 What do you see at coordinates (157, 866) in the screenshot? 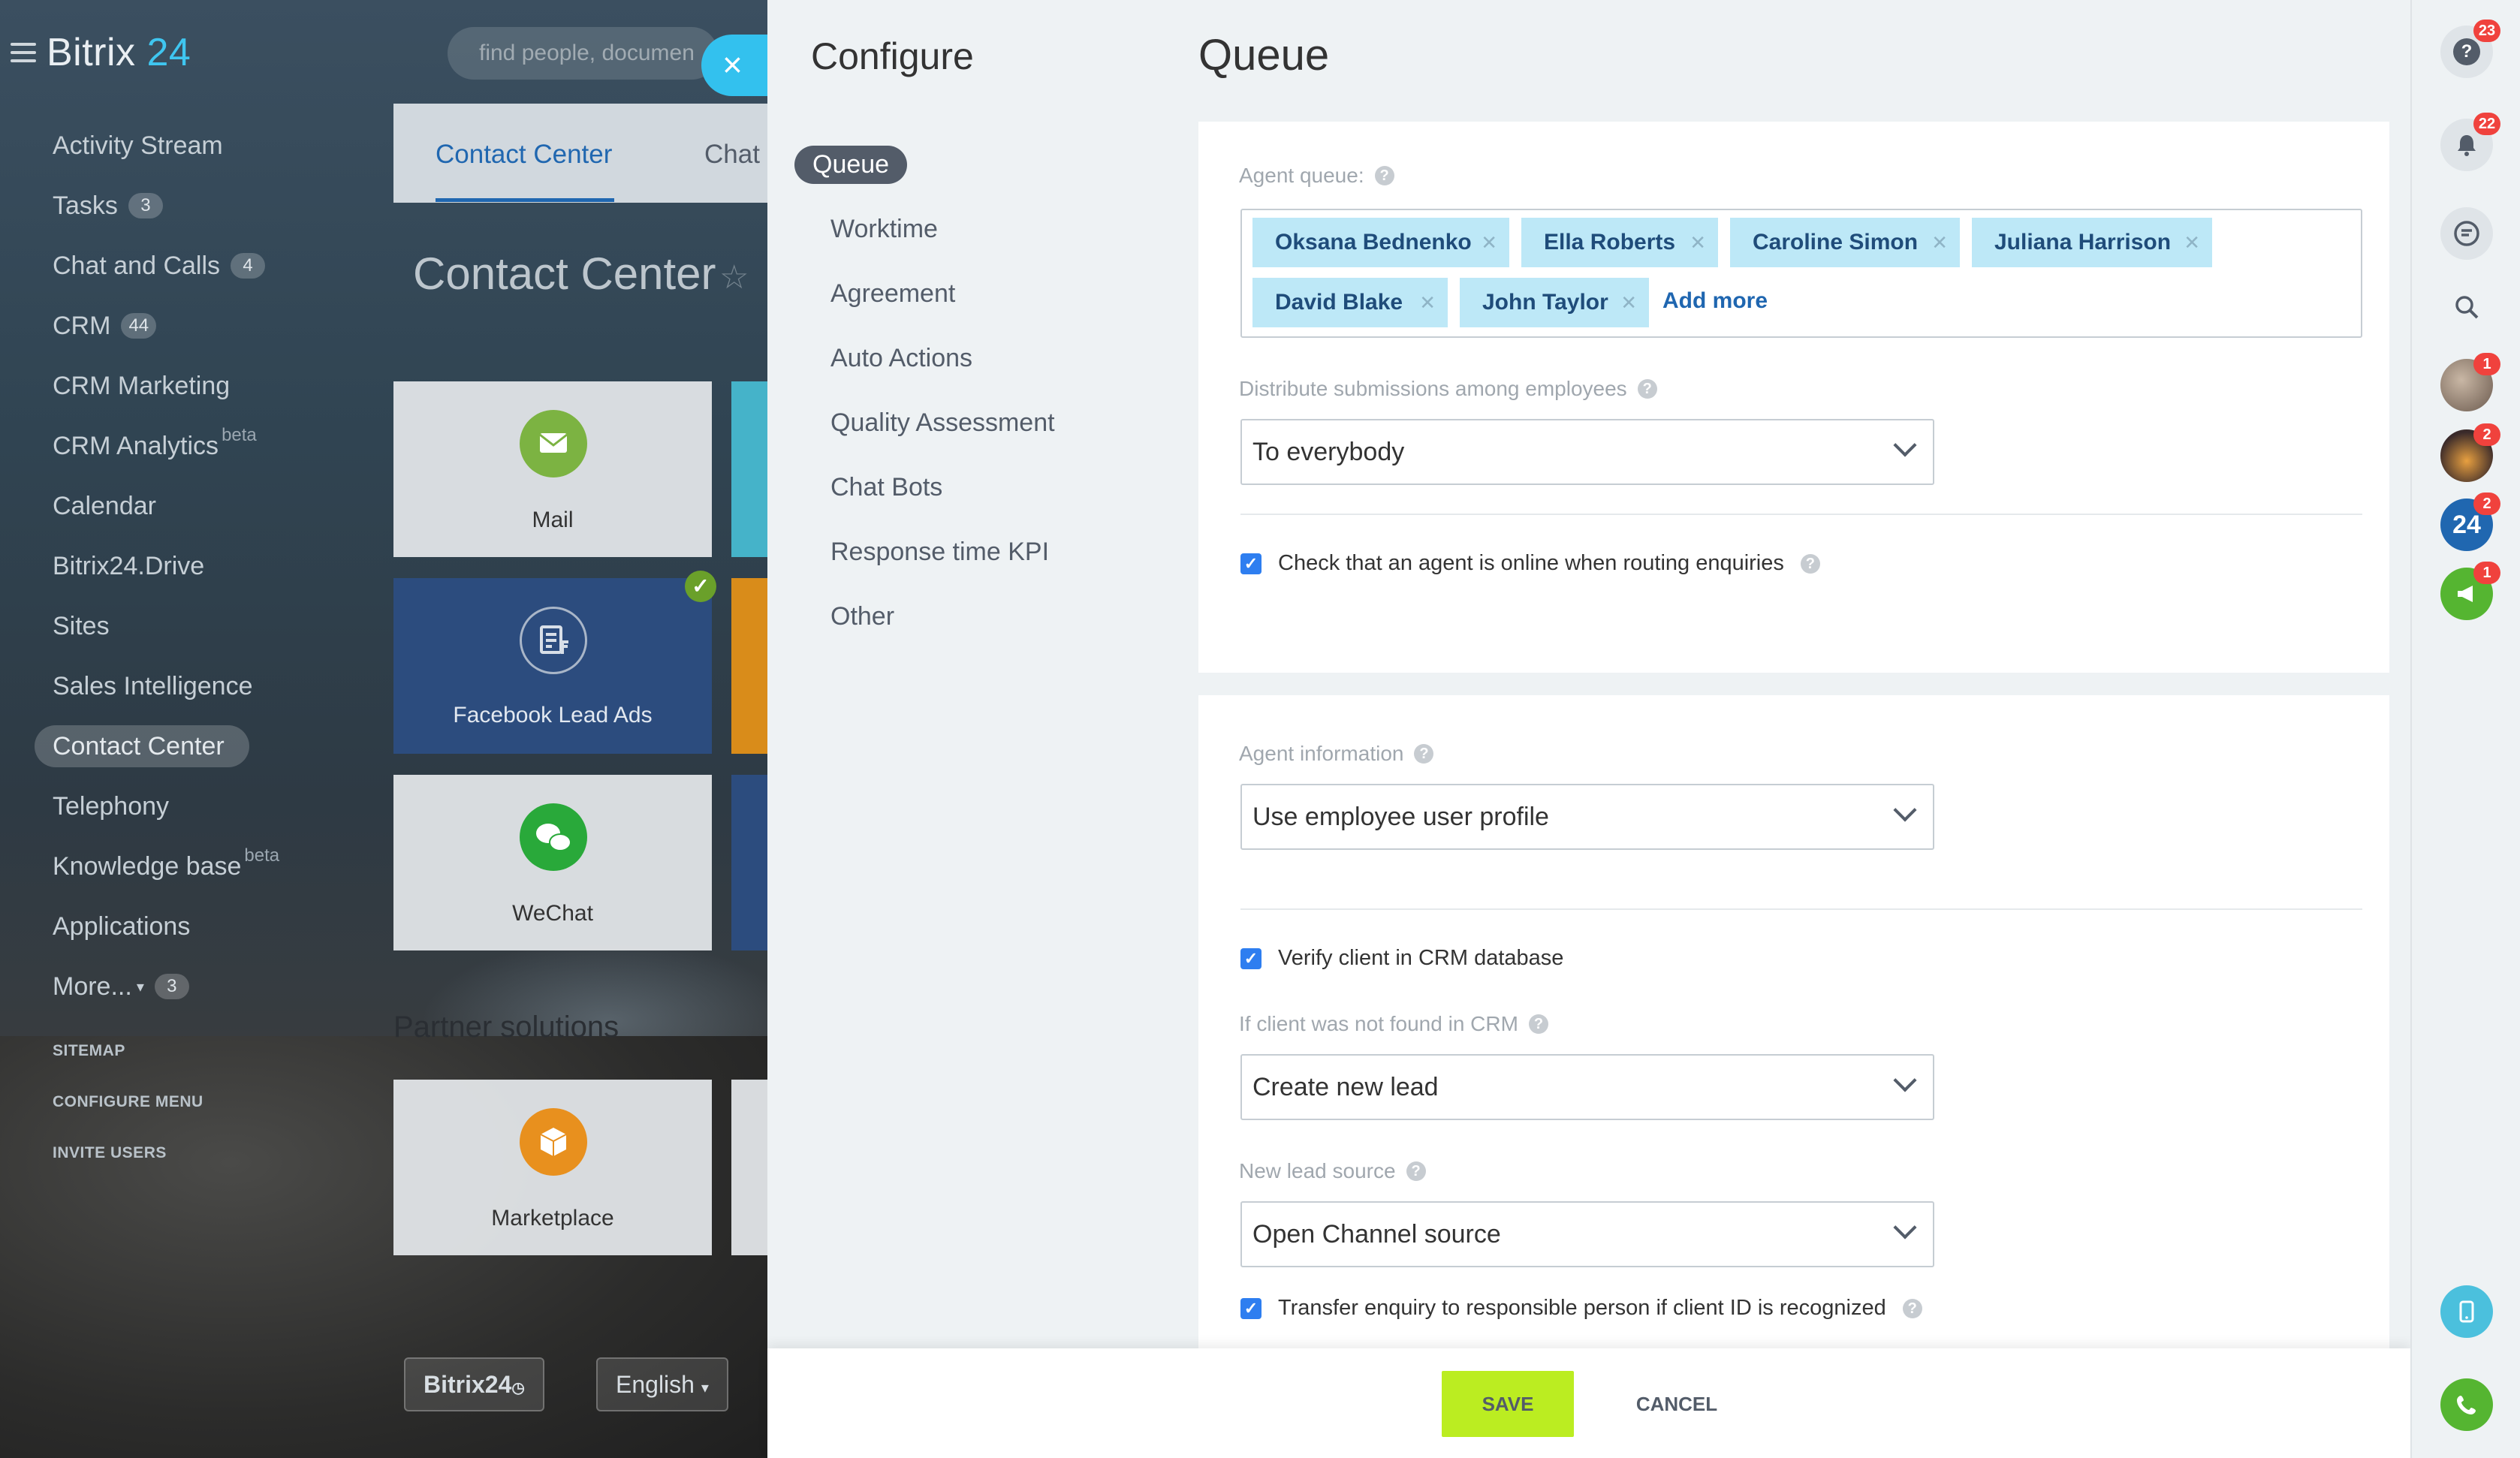
I see `menu-item-knowledge-base: Knowledge base beta` at bounding box center [157, 866].